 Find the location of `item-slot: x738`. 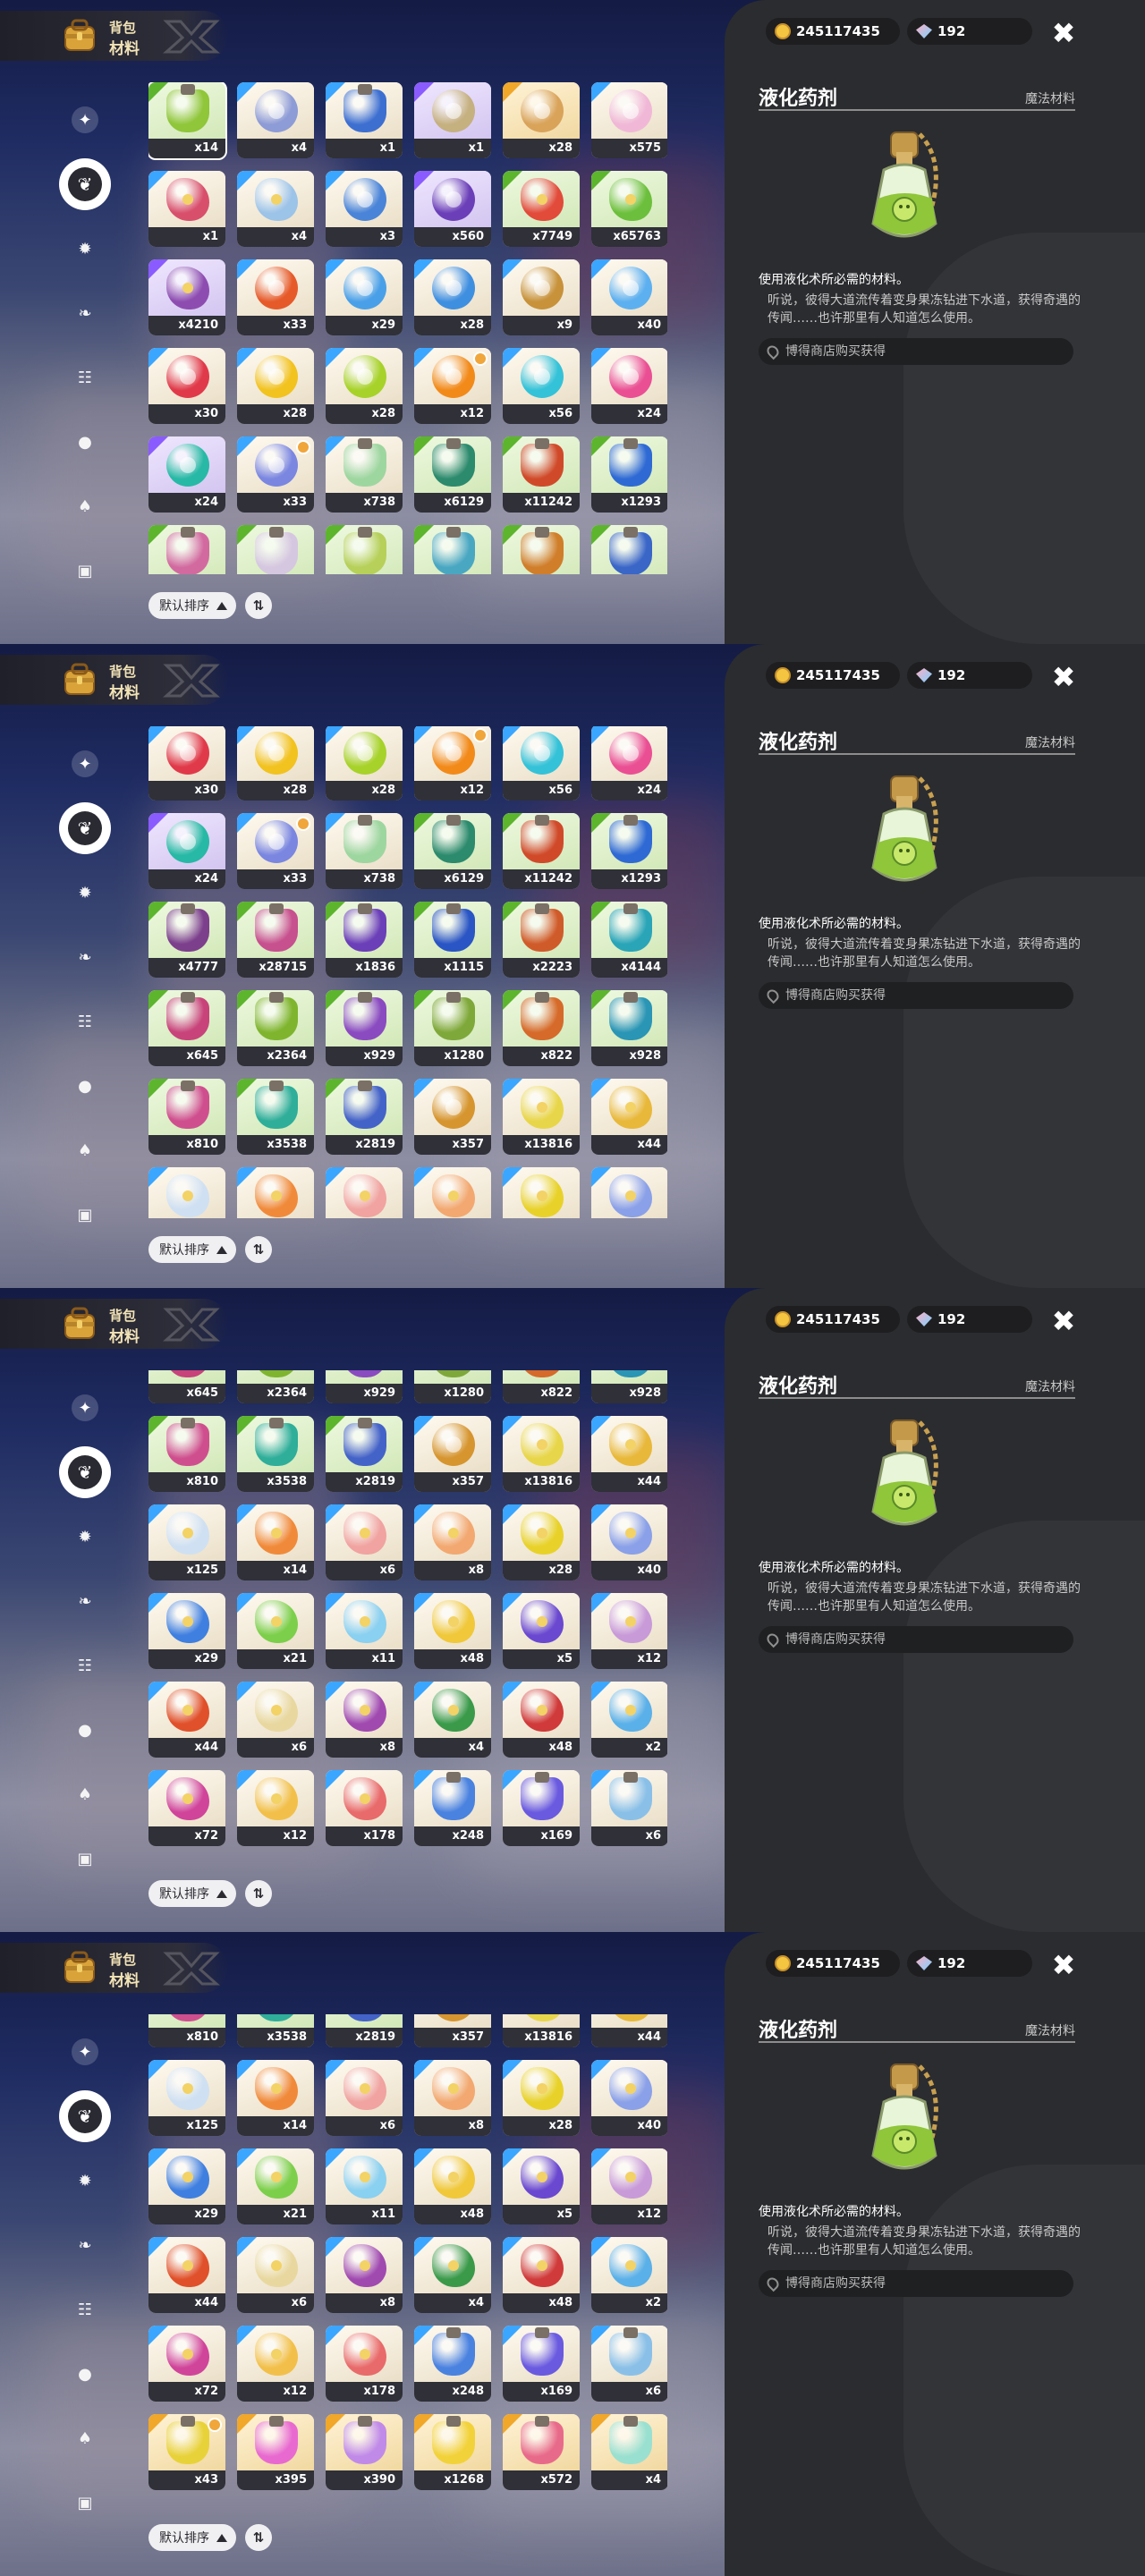

item-slot: x738 is located at coordinates (364, 851).